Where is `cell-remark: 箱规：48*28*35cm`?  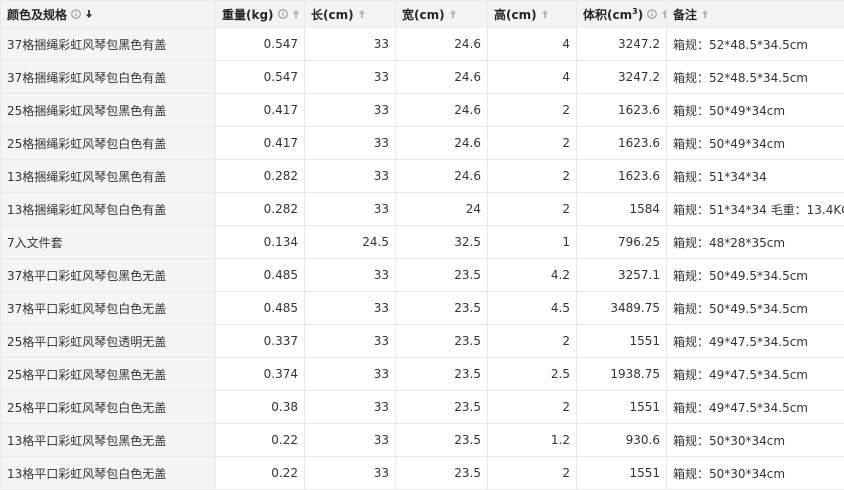 cell-remark: 箱规：48*28*35cm is located at coordinates (755, 242).